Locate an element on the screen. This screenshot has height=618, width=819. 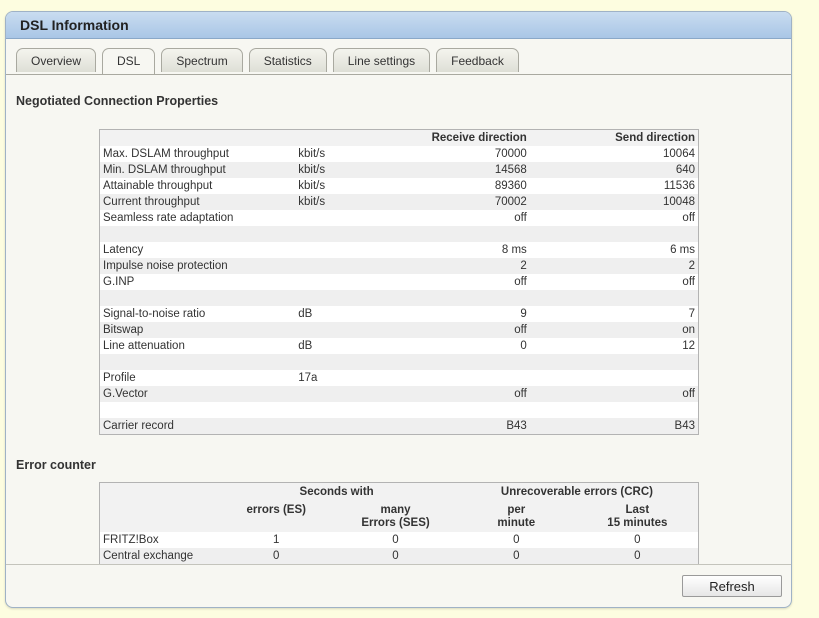
error-group-header-row: Seconds with Unrecoverable errors (CRC) is located at coordinates (399, 490).